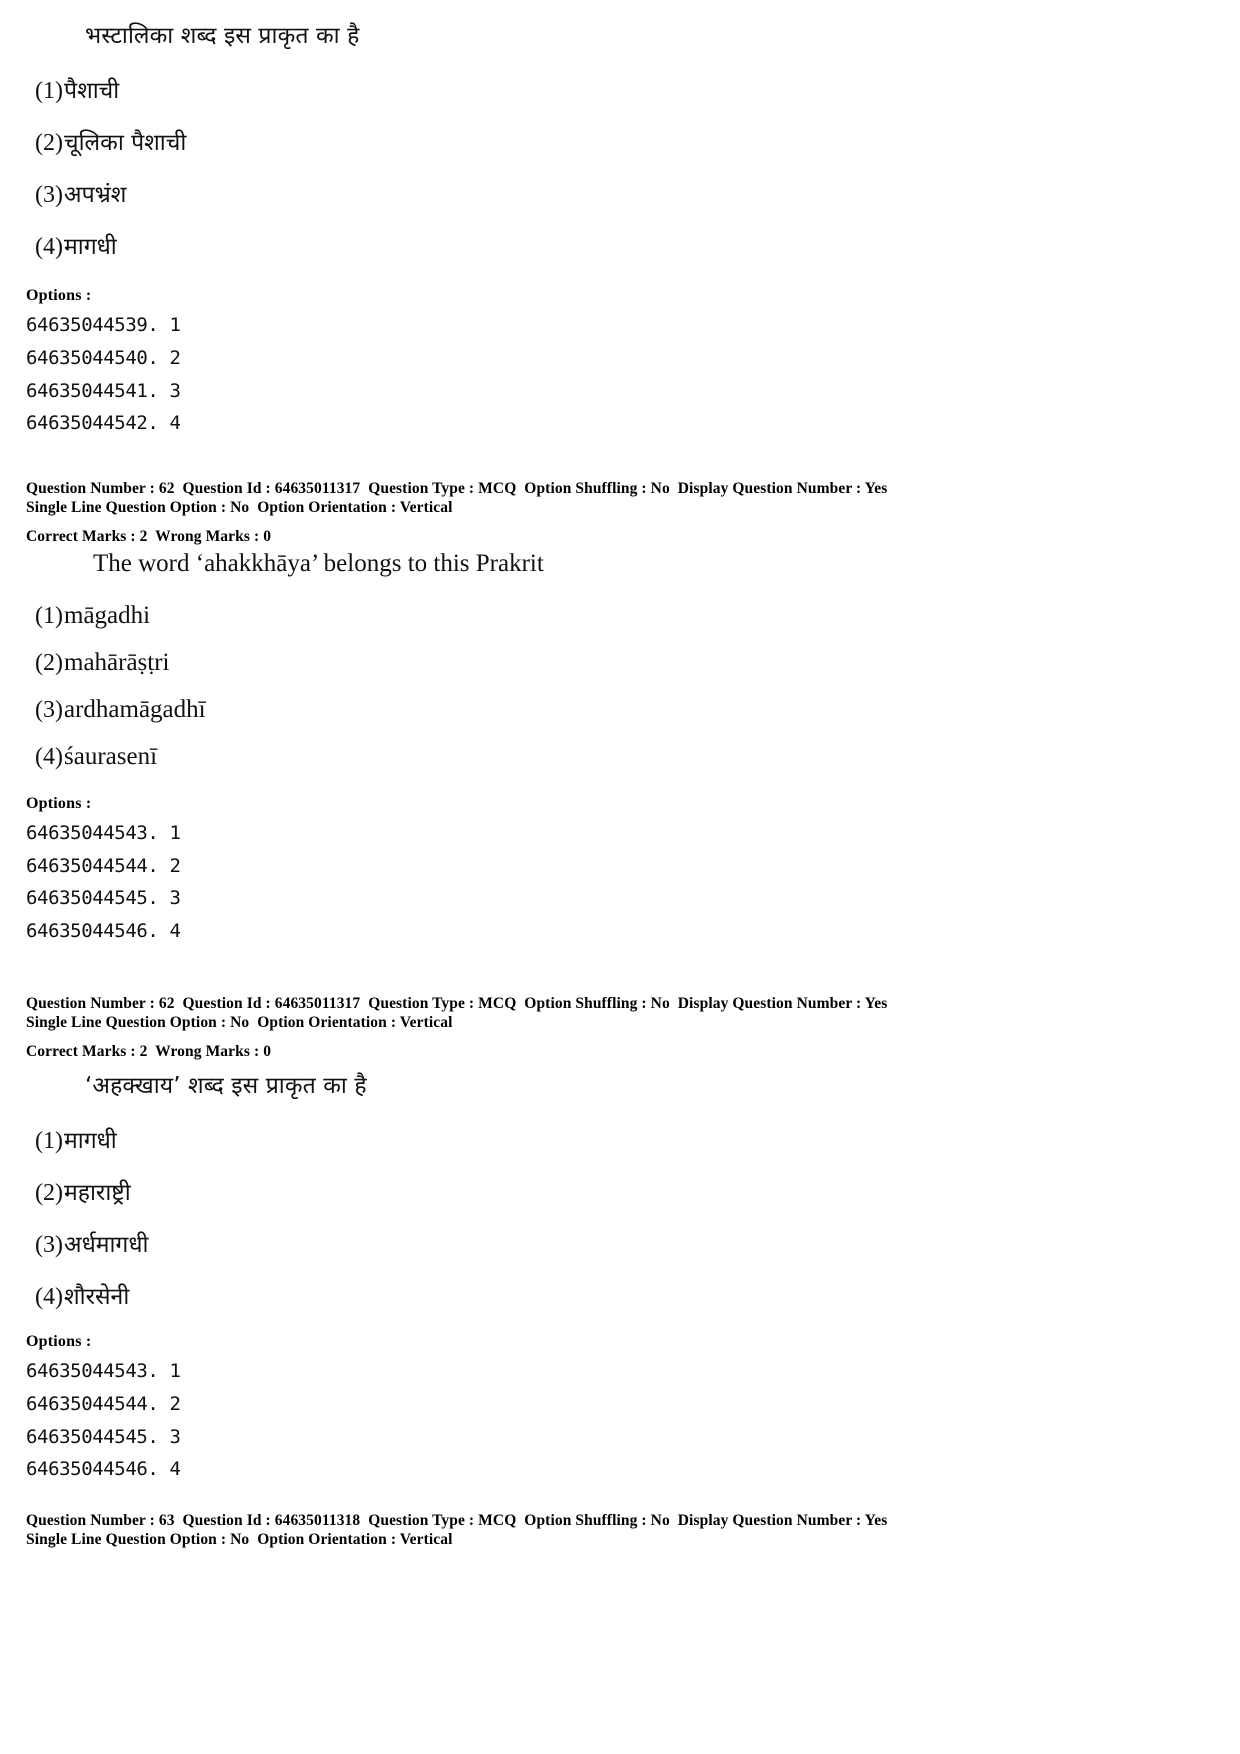  What do you see at coordinates (135, 709) in the screenshot?
I see `option-label: ardhamāgadhī` at bounding box center [135, 709].